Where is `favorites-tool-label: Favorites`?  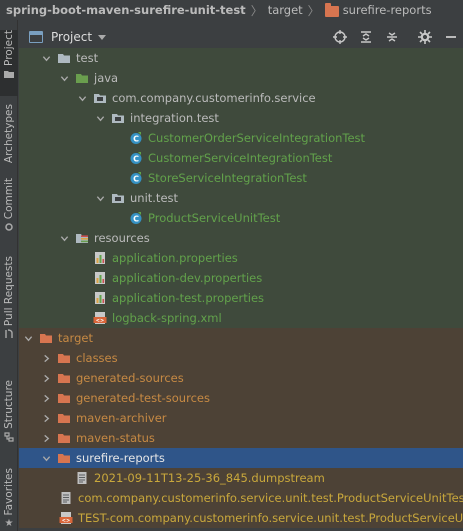 favorites-tool-label: Favorites is located at coordinates (9, 492).